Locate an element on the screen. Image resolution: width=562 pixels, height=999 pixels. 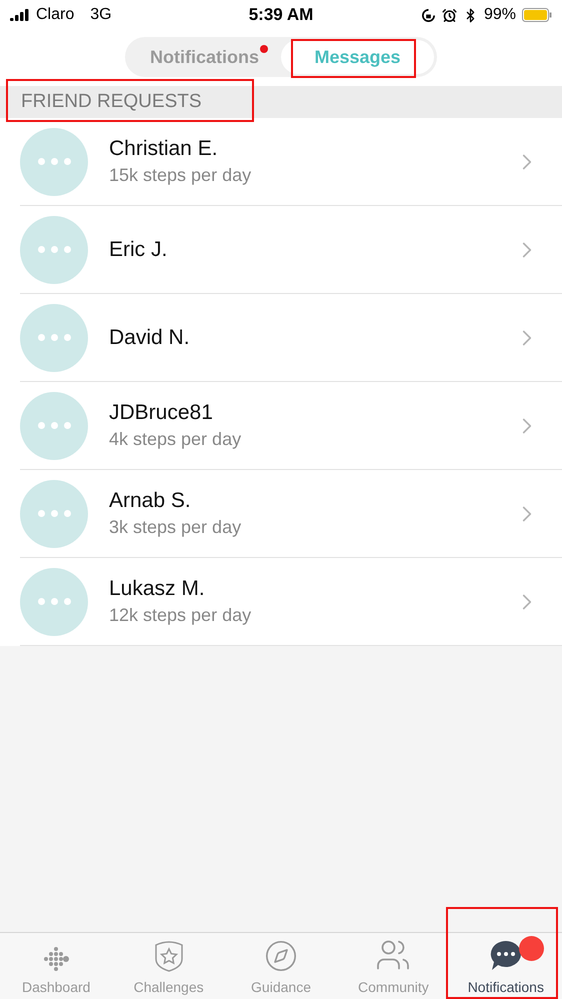
steps-per-day: 3k steps per day is located at coordinates (311, 527).